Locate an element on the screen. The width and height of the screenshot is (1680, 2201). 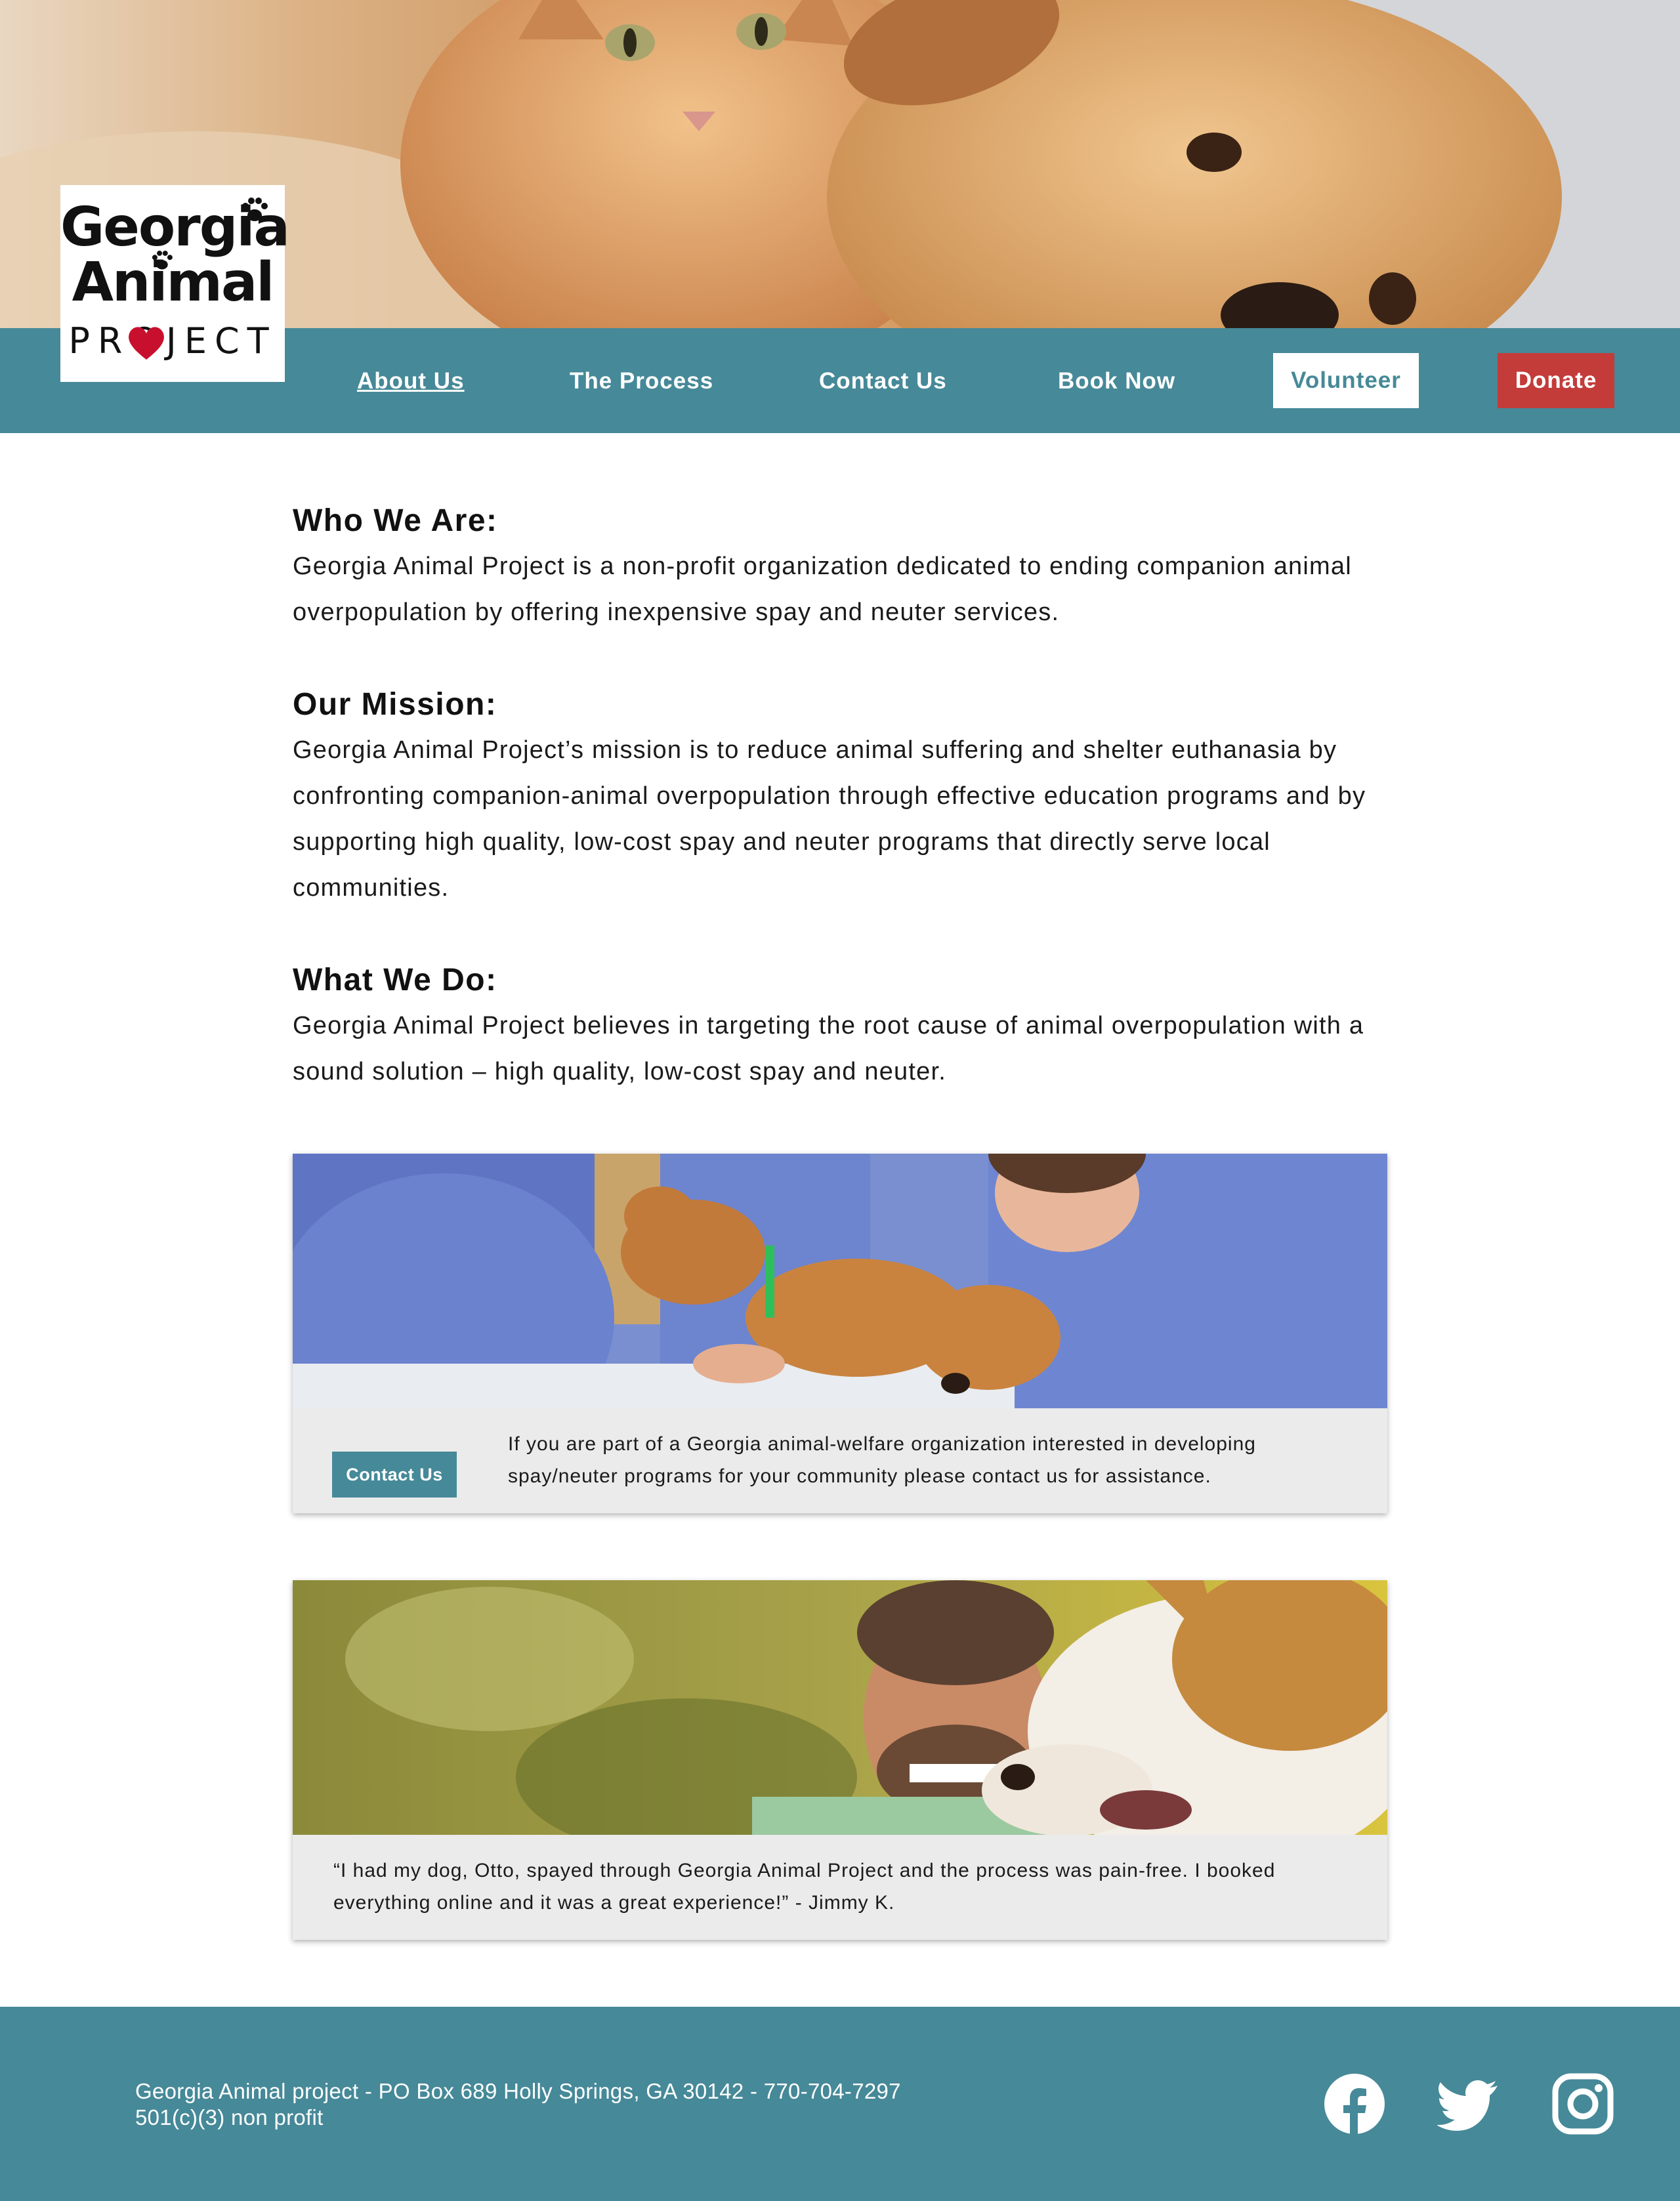
vet-staff-with-puppies-image is located at coordinates (840, 1281).